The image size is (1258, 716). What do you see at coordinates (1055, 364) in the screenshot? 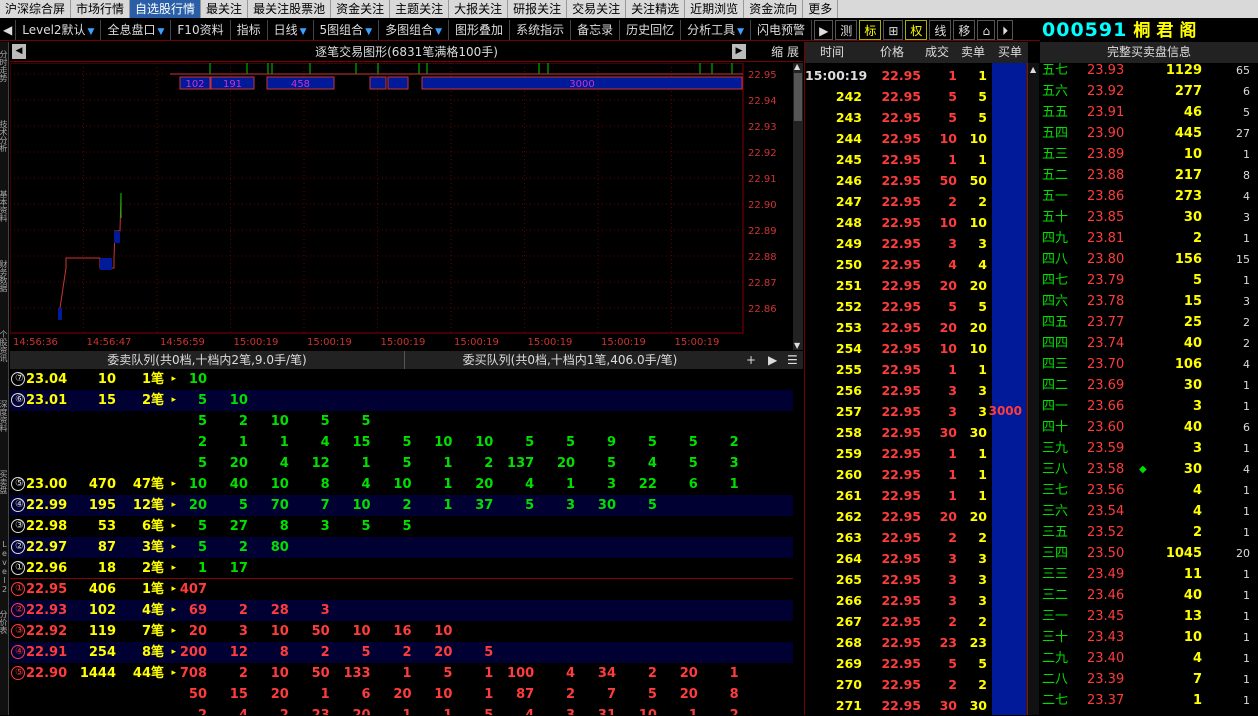
I see `book-level: 四三` at bounding box center [1055, 364].